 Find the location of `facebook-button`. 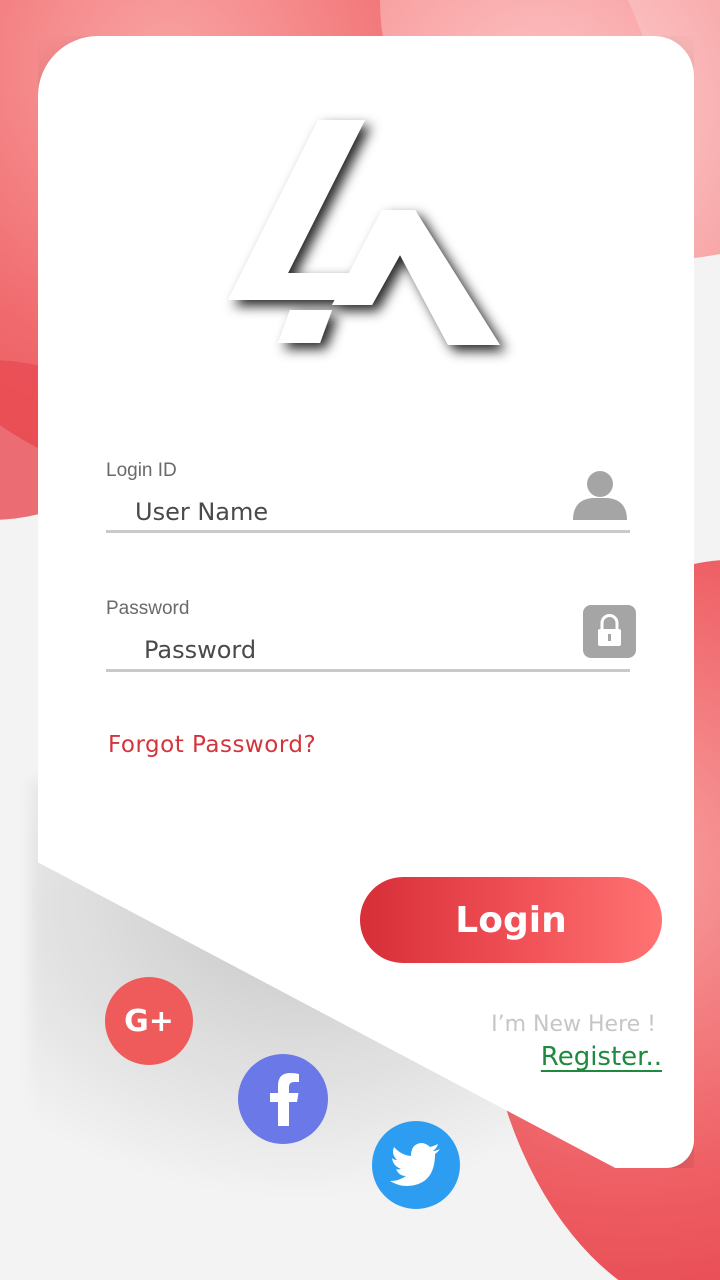

facebook-button is located at coordinates (283, 1099).